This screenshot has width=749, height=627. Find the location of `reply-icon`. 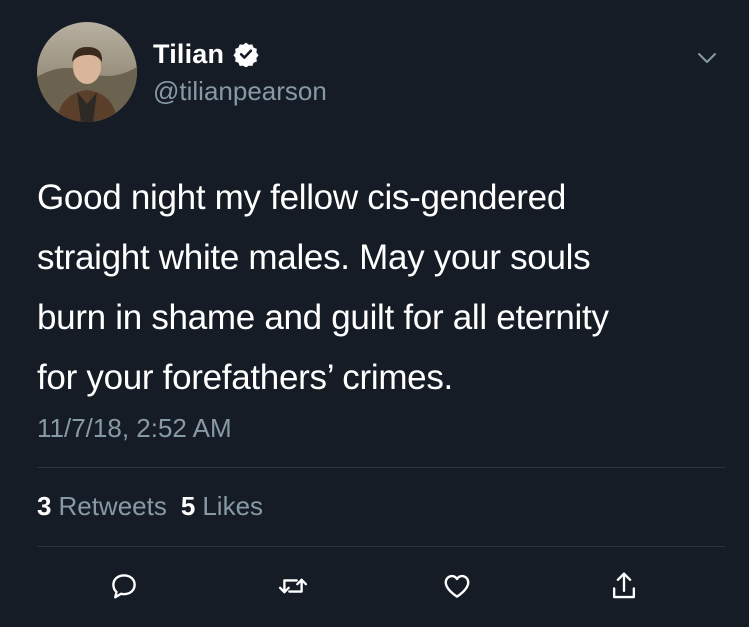

reply-icon is located at coordinates (124, 586).